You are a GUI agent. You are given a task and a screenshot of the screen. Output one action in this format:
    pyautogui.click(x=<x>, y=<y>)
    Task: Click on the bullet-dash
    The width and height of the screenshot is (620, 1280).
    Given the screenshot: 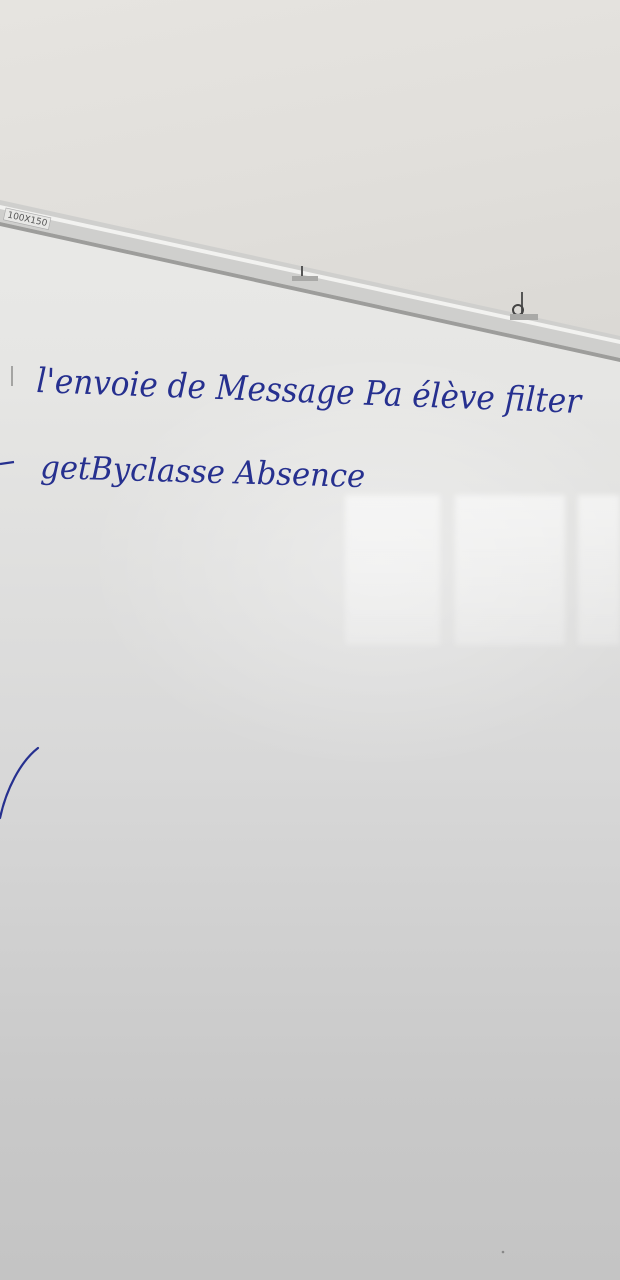 What is the action you would take?
    pyautogui.click(x=7, y=463)
    